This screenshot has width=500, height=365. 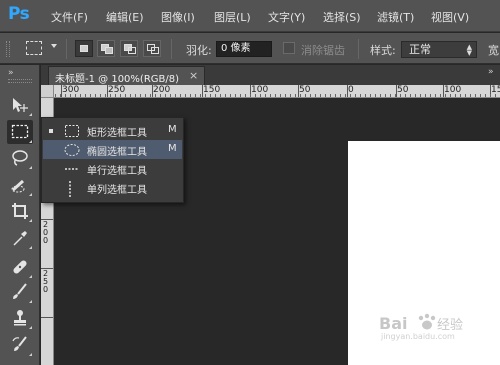 I want to click on options-bar: 羽化: 0 像素 消除锯齿 样式: 正常 ▲ ▼ 宽, so click(x=250, y=48).